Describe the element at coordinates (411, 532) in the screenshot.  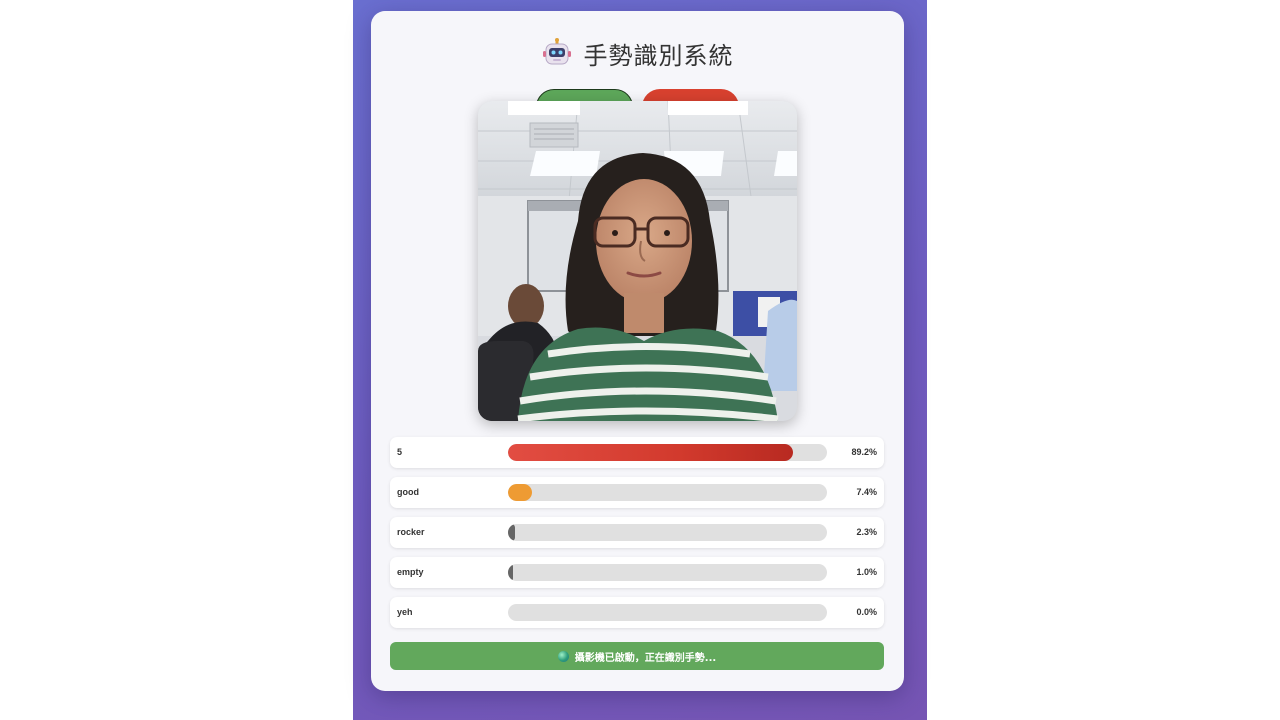
I see `prediction-label: rocker` at that location.